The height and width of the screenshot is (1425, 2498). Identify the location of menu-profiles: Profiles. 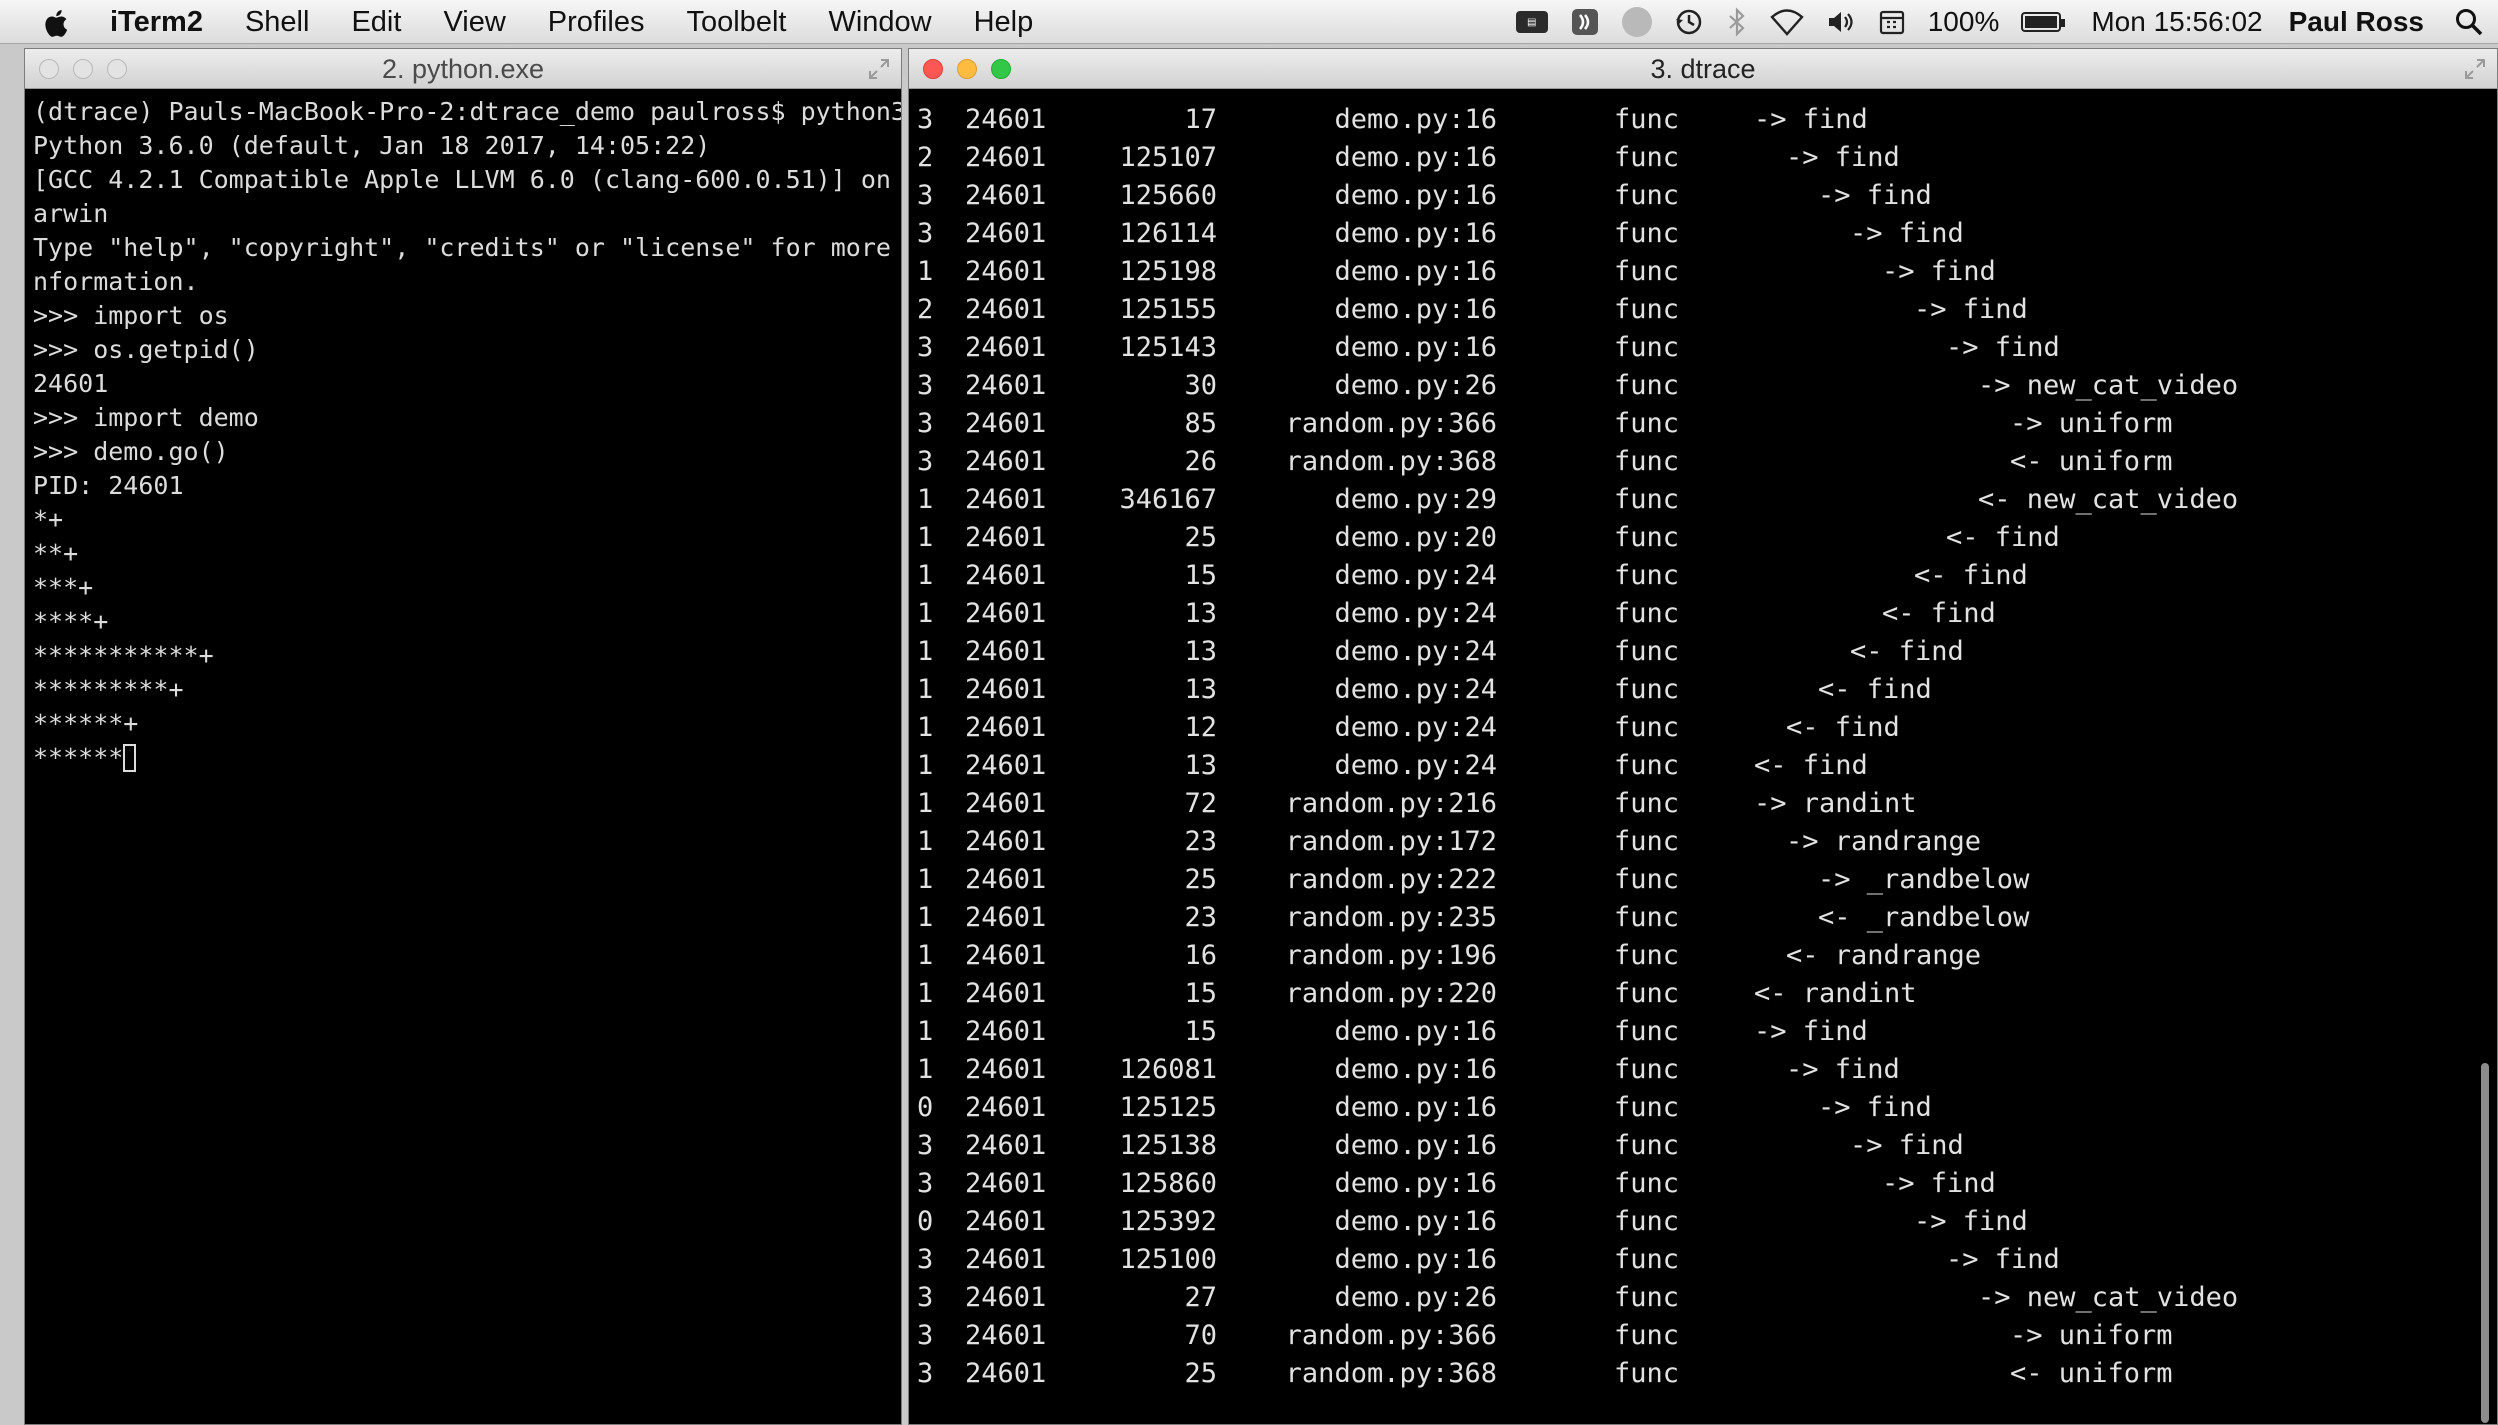
(596, 22).